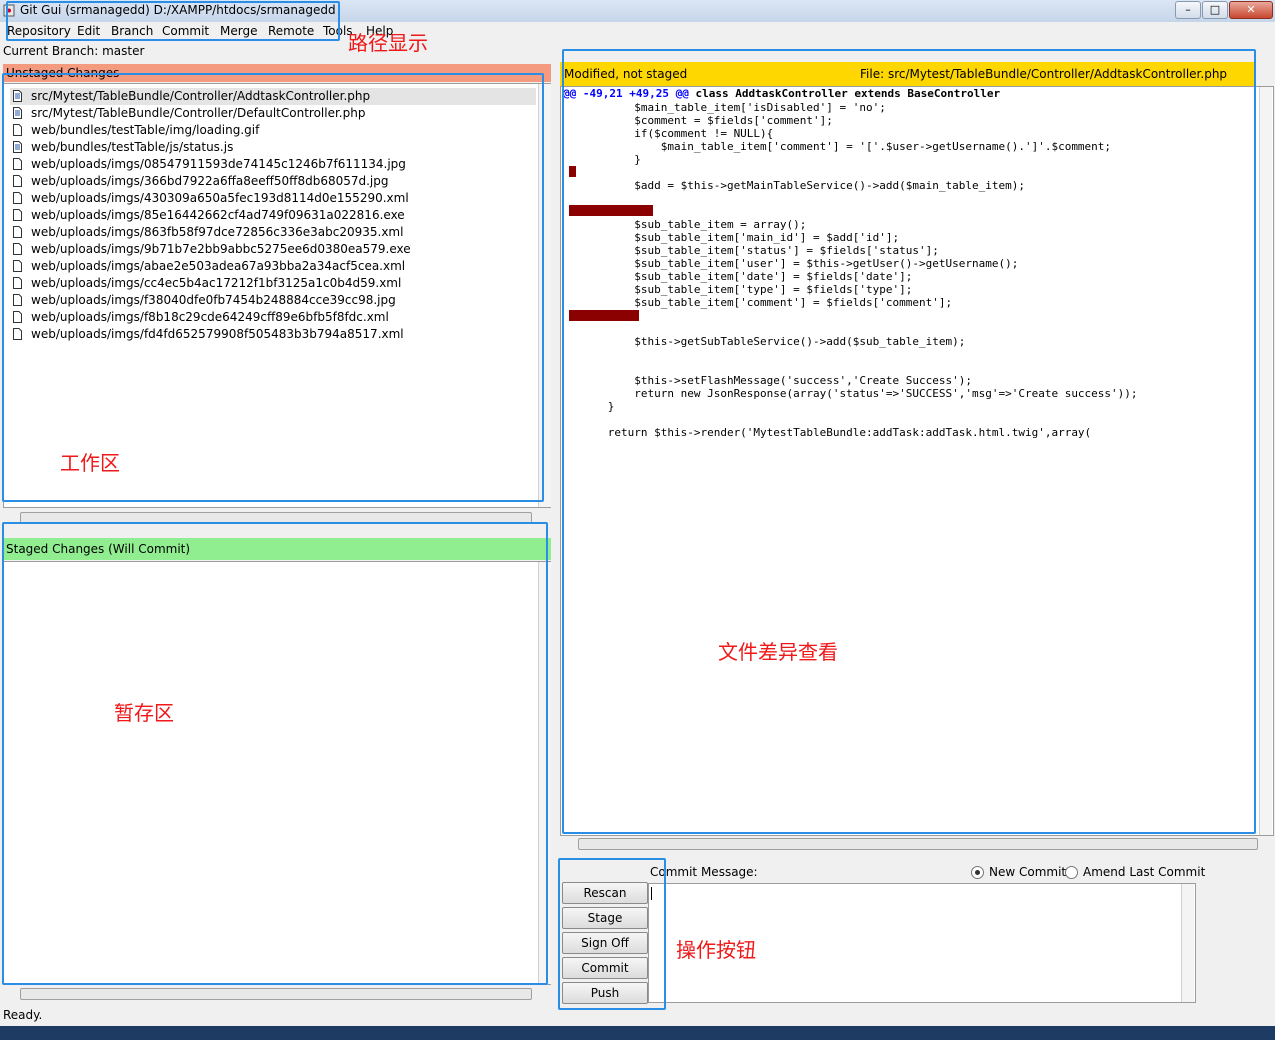 Image resolution: width=1275 pixels, height=1040 pixels. What do you see at coordinates (23, 1015) in the screenshot?
I see `status-bar: Ready.` at bounding box center [23, 1015].